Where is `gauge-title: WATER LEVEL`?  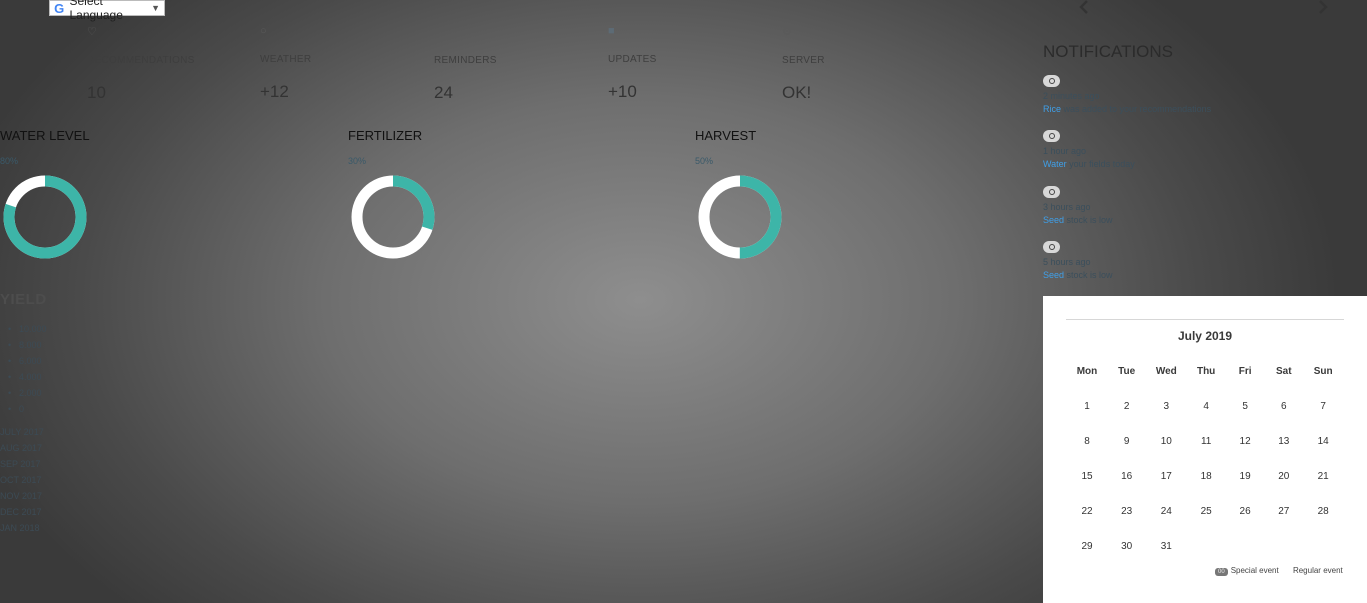 gauge-title: WATER LEVEL is located at coordinates (45, 135).